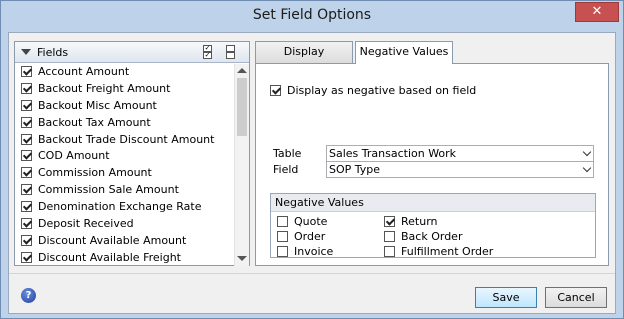 This screenshot has width=624, height=319. Describe the element at coordinates (389, 236) in the screenshot. I see `back-order-checkbox` at that location.